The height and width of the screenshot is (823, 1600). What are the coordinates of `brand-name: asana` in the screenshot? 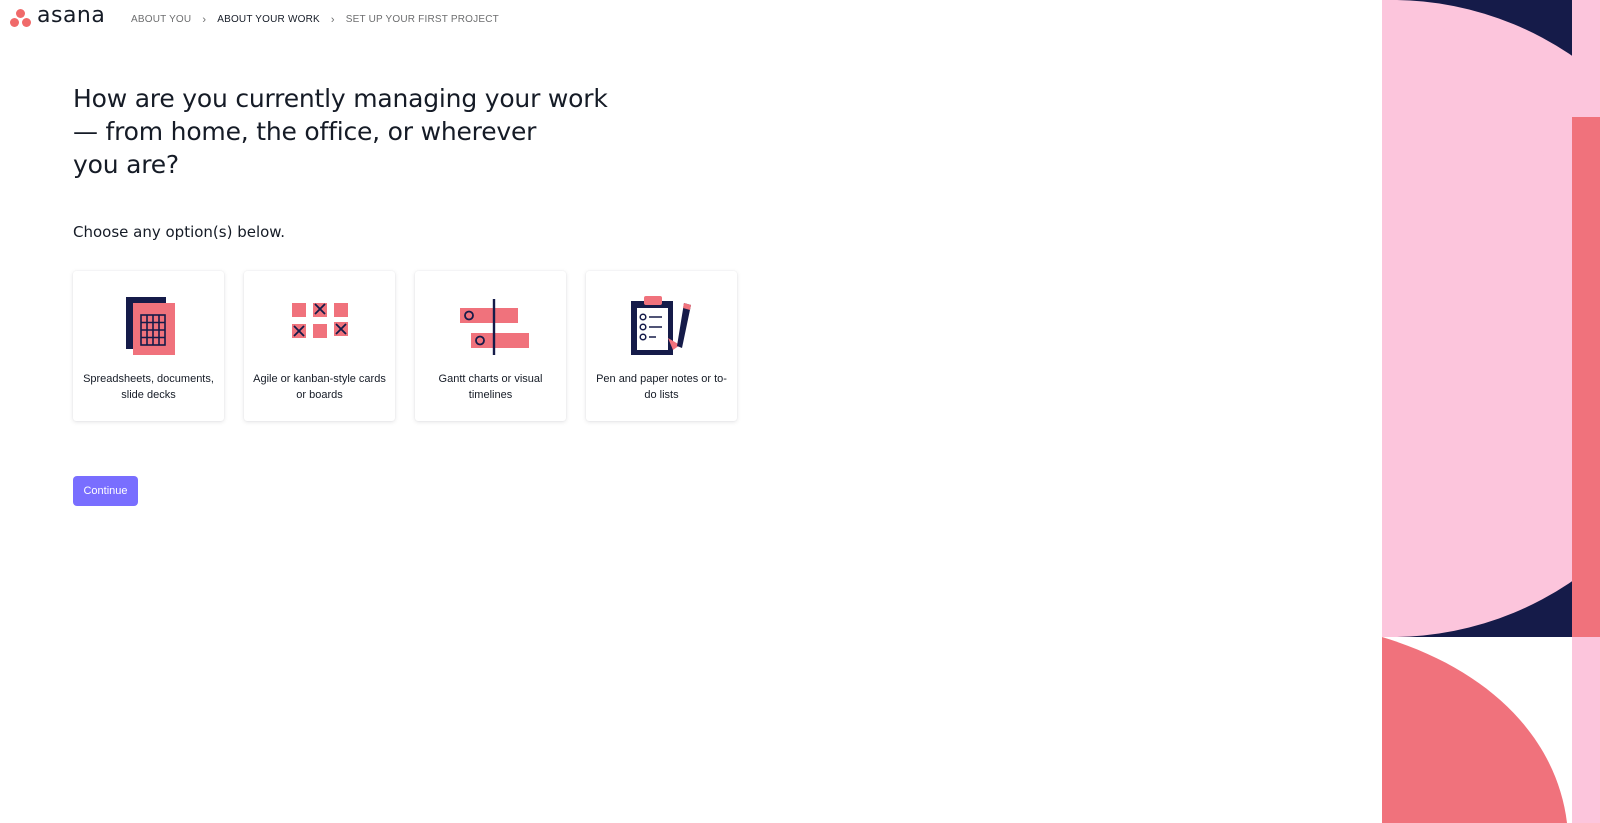 It's located at (71, 15).